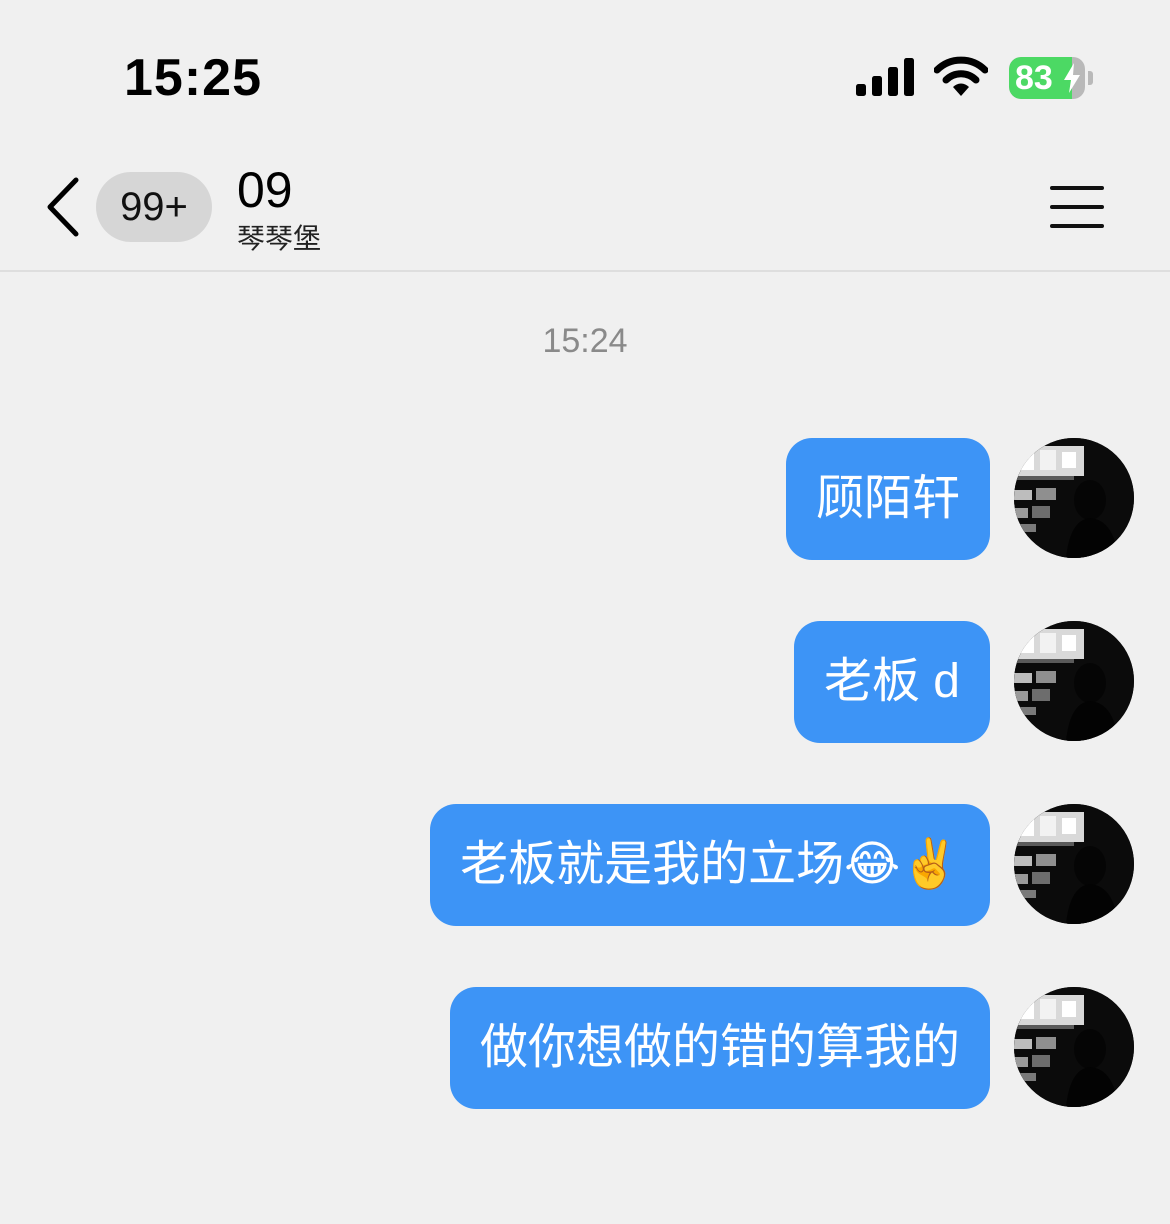  Describe the element at coordinates (961, 76) in the screenshot. I see `wifi-icon` at that location.